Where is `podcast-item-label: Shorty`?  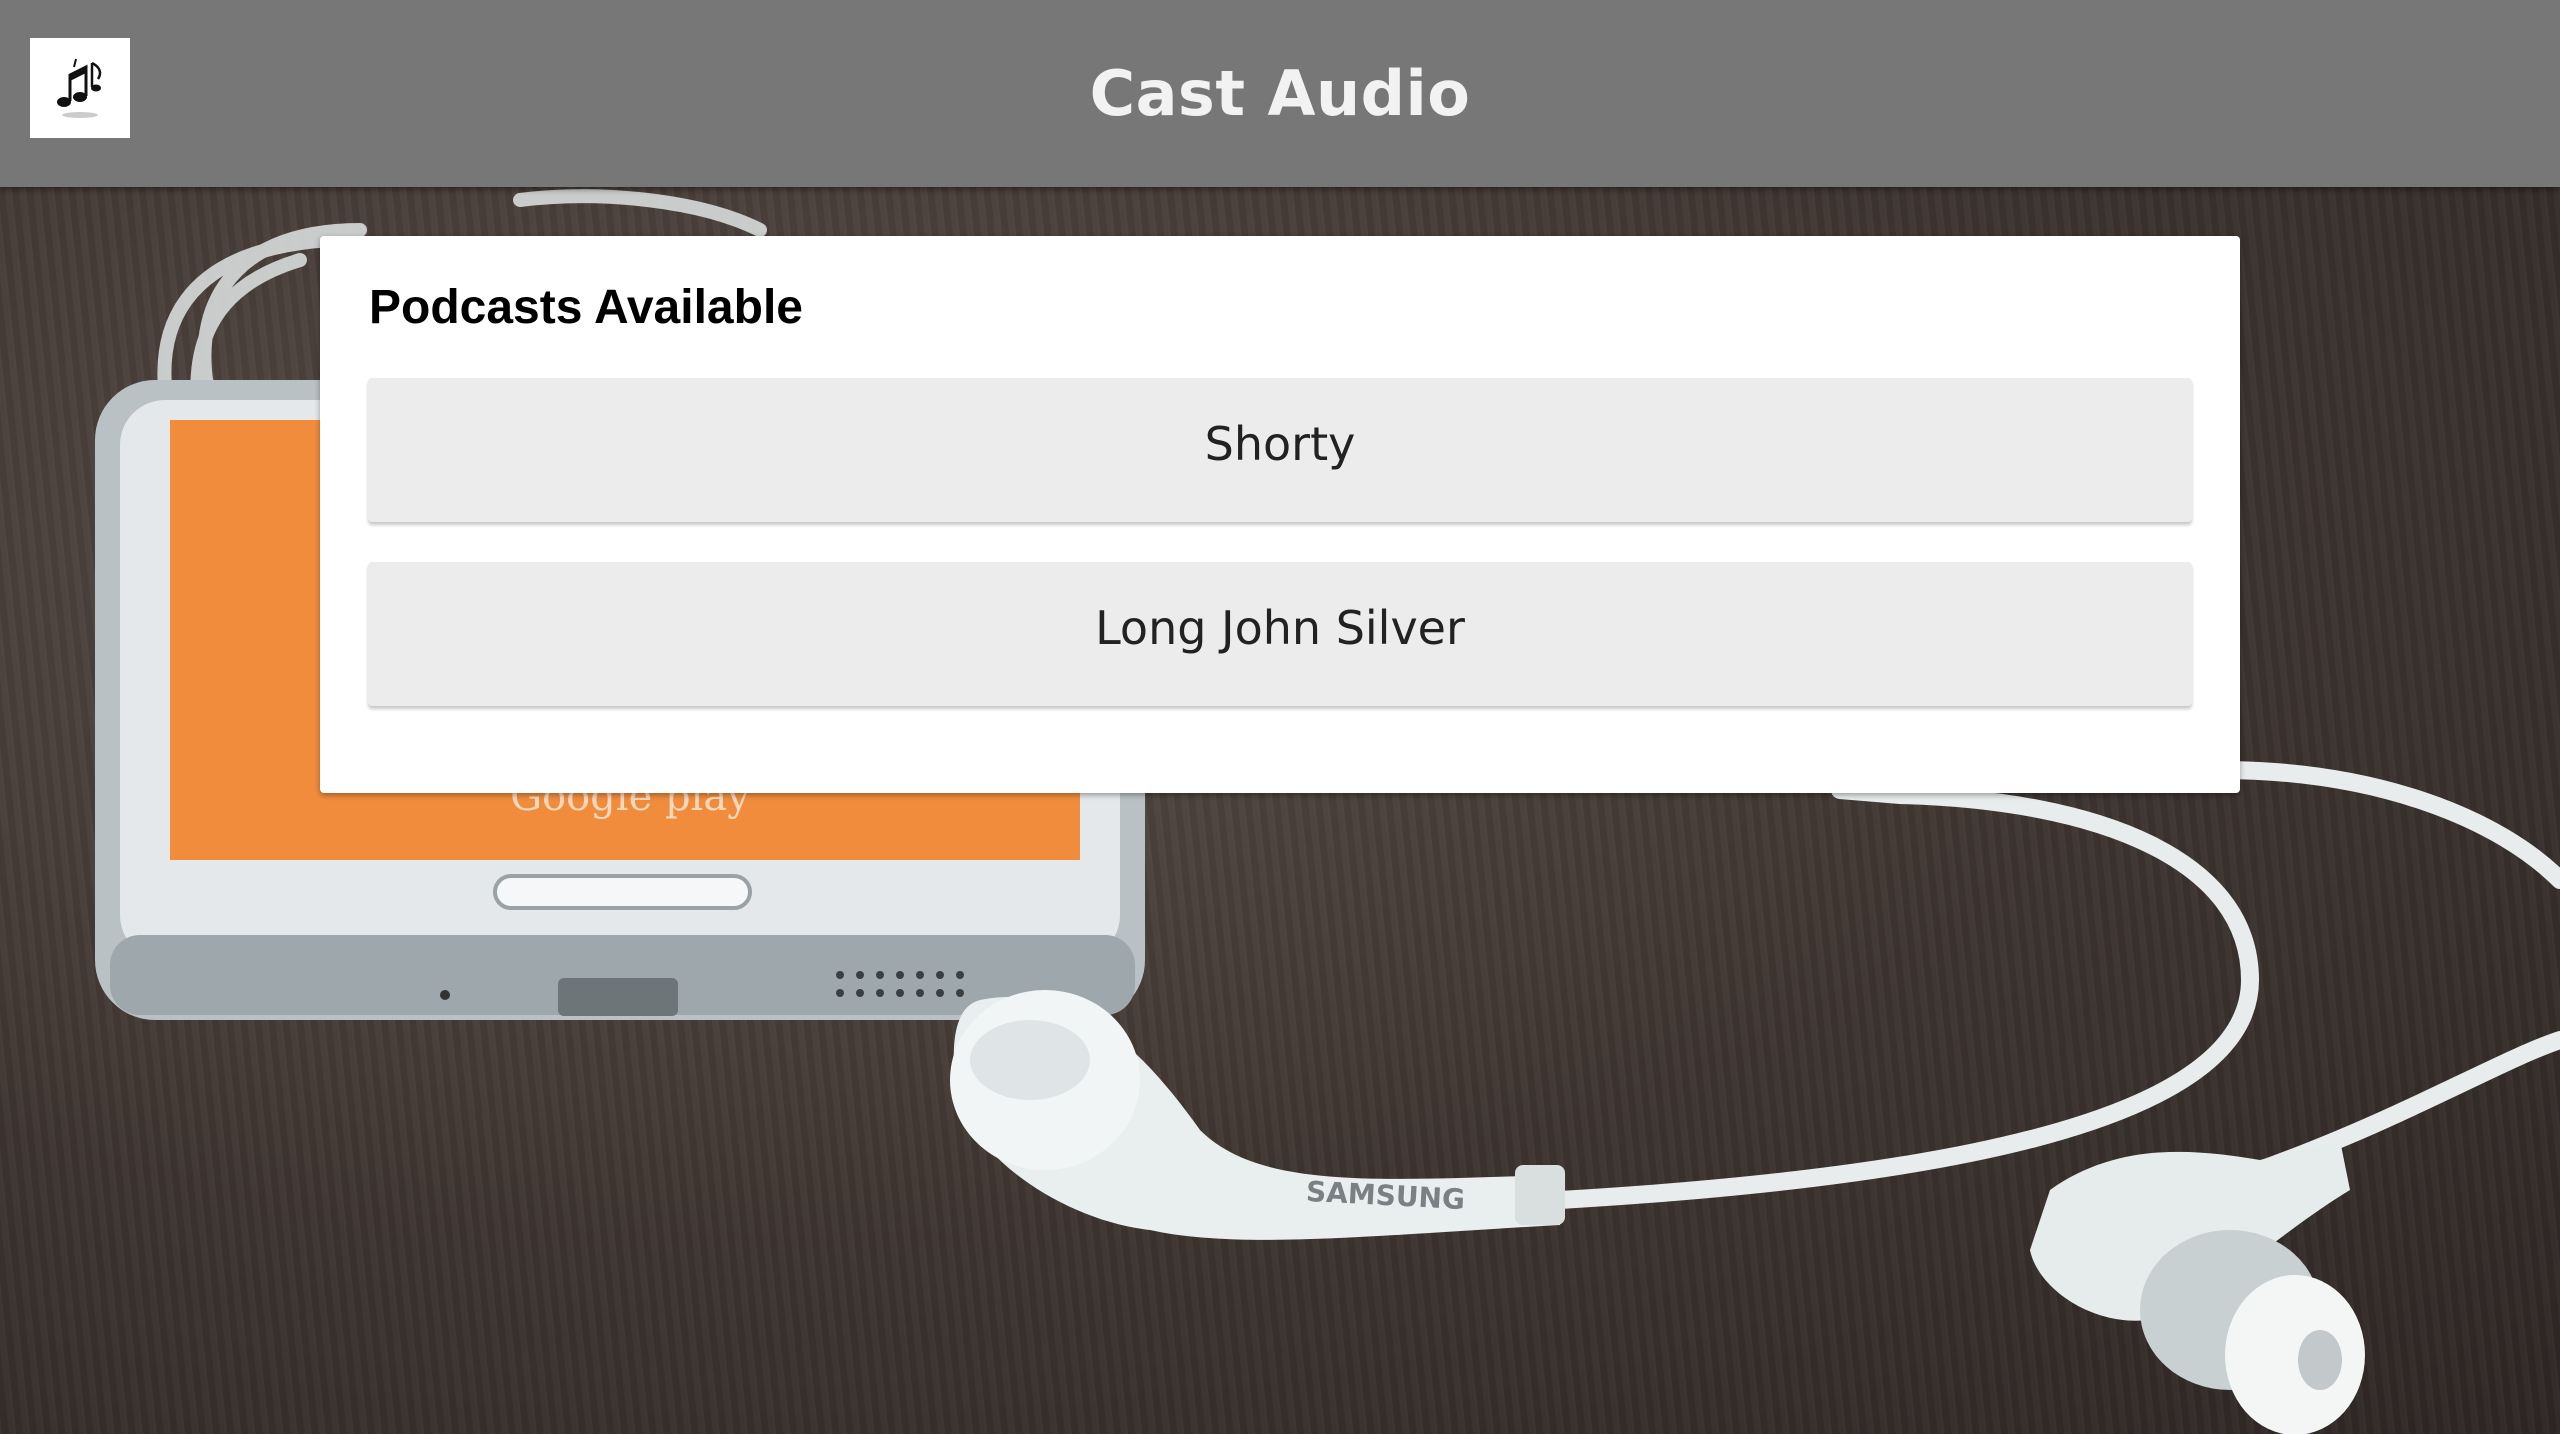 podcast-item-label: Shorty is located at coordinates (1280, 444).